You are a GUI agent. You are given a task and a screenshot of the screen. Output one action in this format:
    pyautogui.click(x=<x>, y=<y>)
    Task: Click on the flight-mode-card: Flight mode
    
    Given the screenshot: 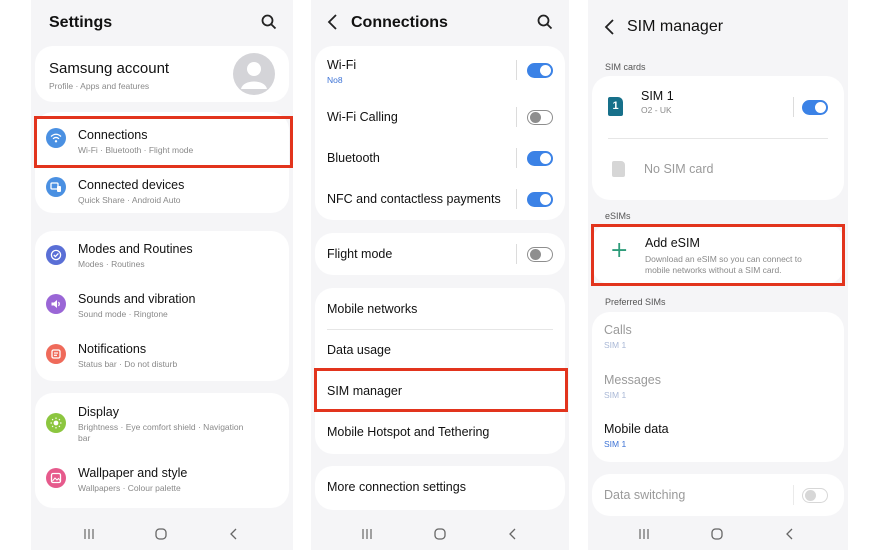 What is the action you would take?
    pyautogui.click(x=440, y=254)
    